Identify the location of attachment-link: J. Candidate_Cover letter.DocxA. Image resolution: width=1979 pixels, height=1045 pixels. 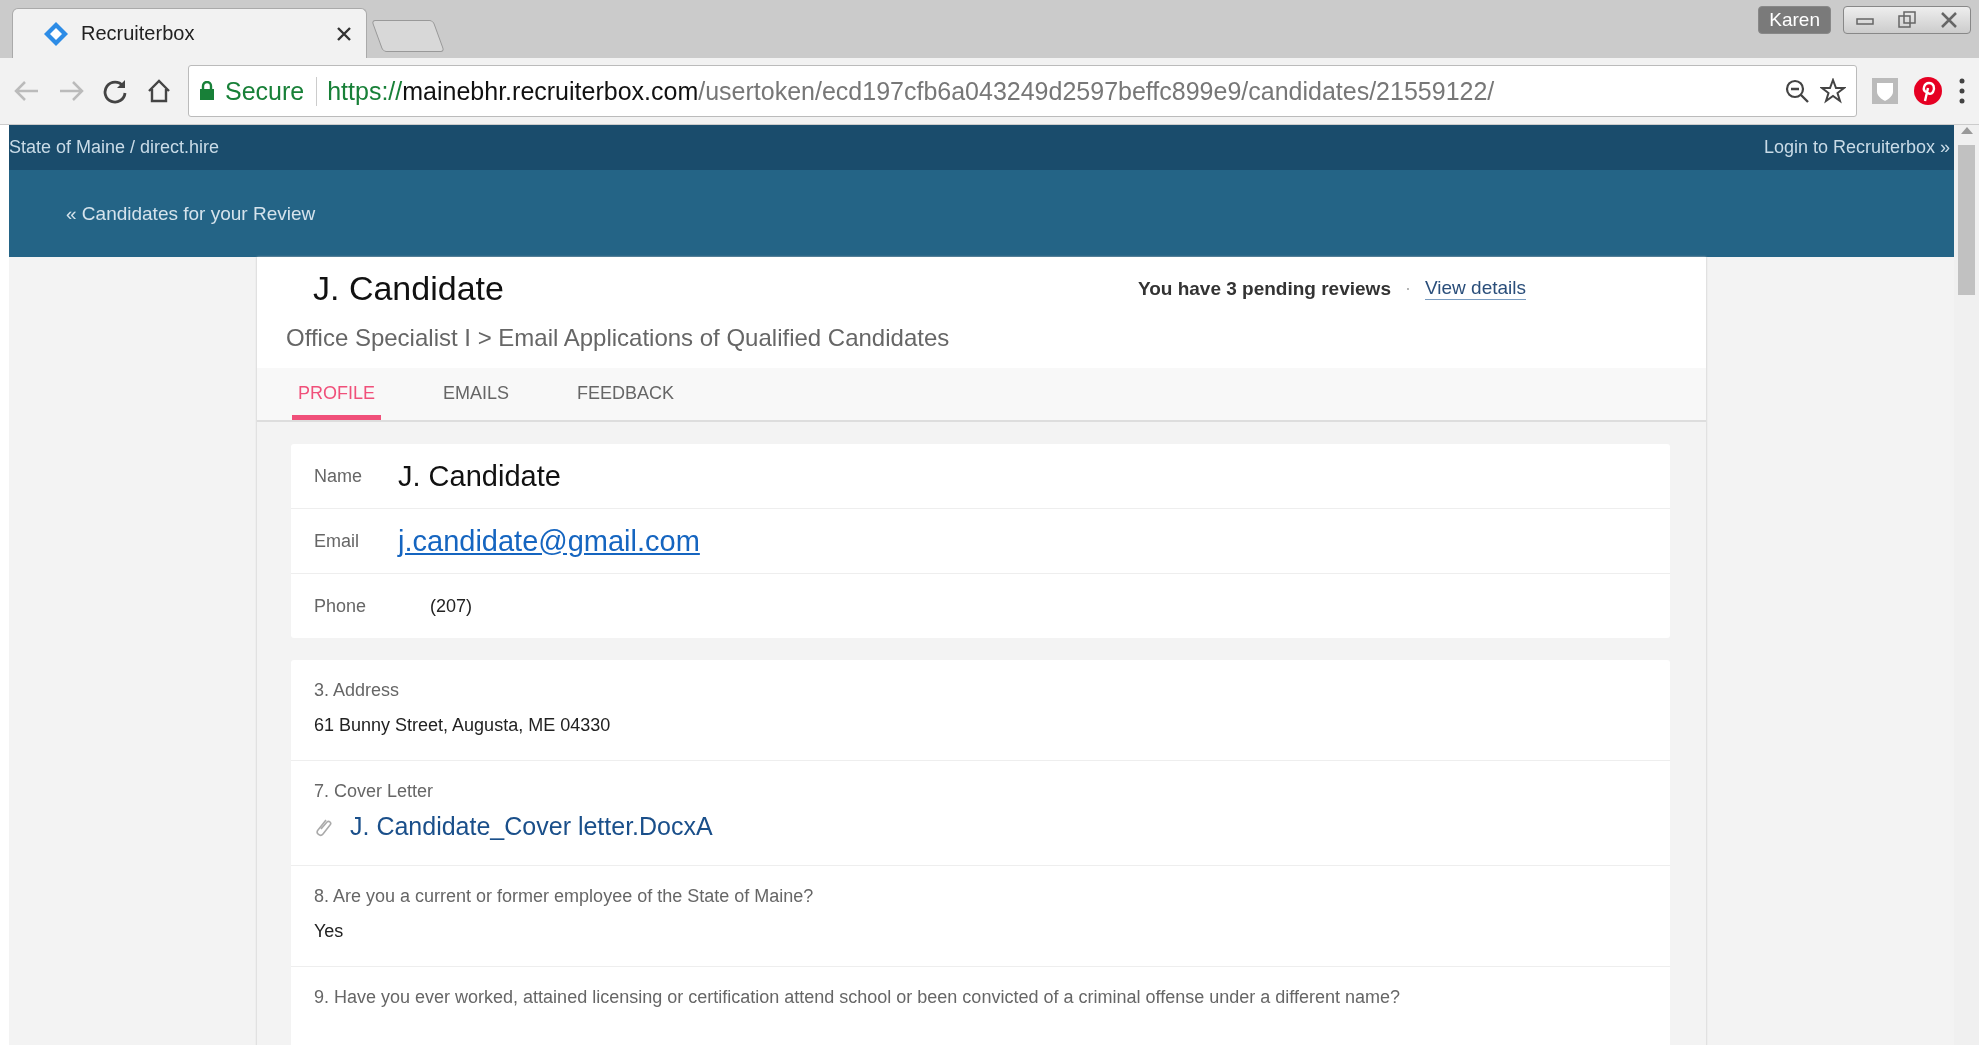
(531, 826).